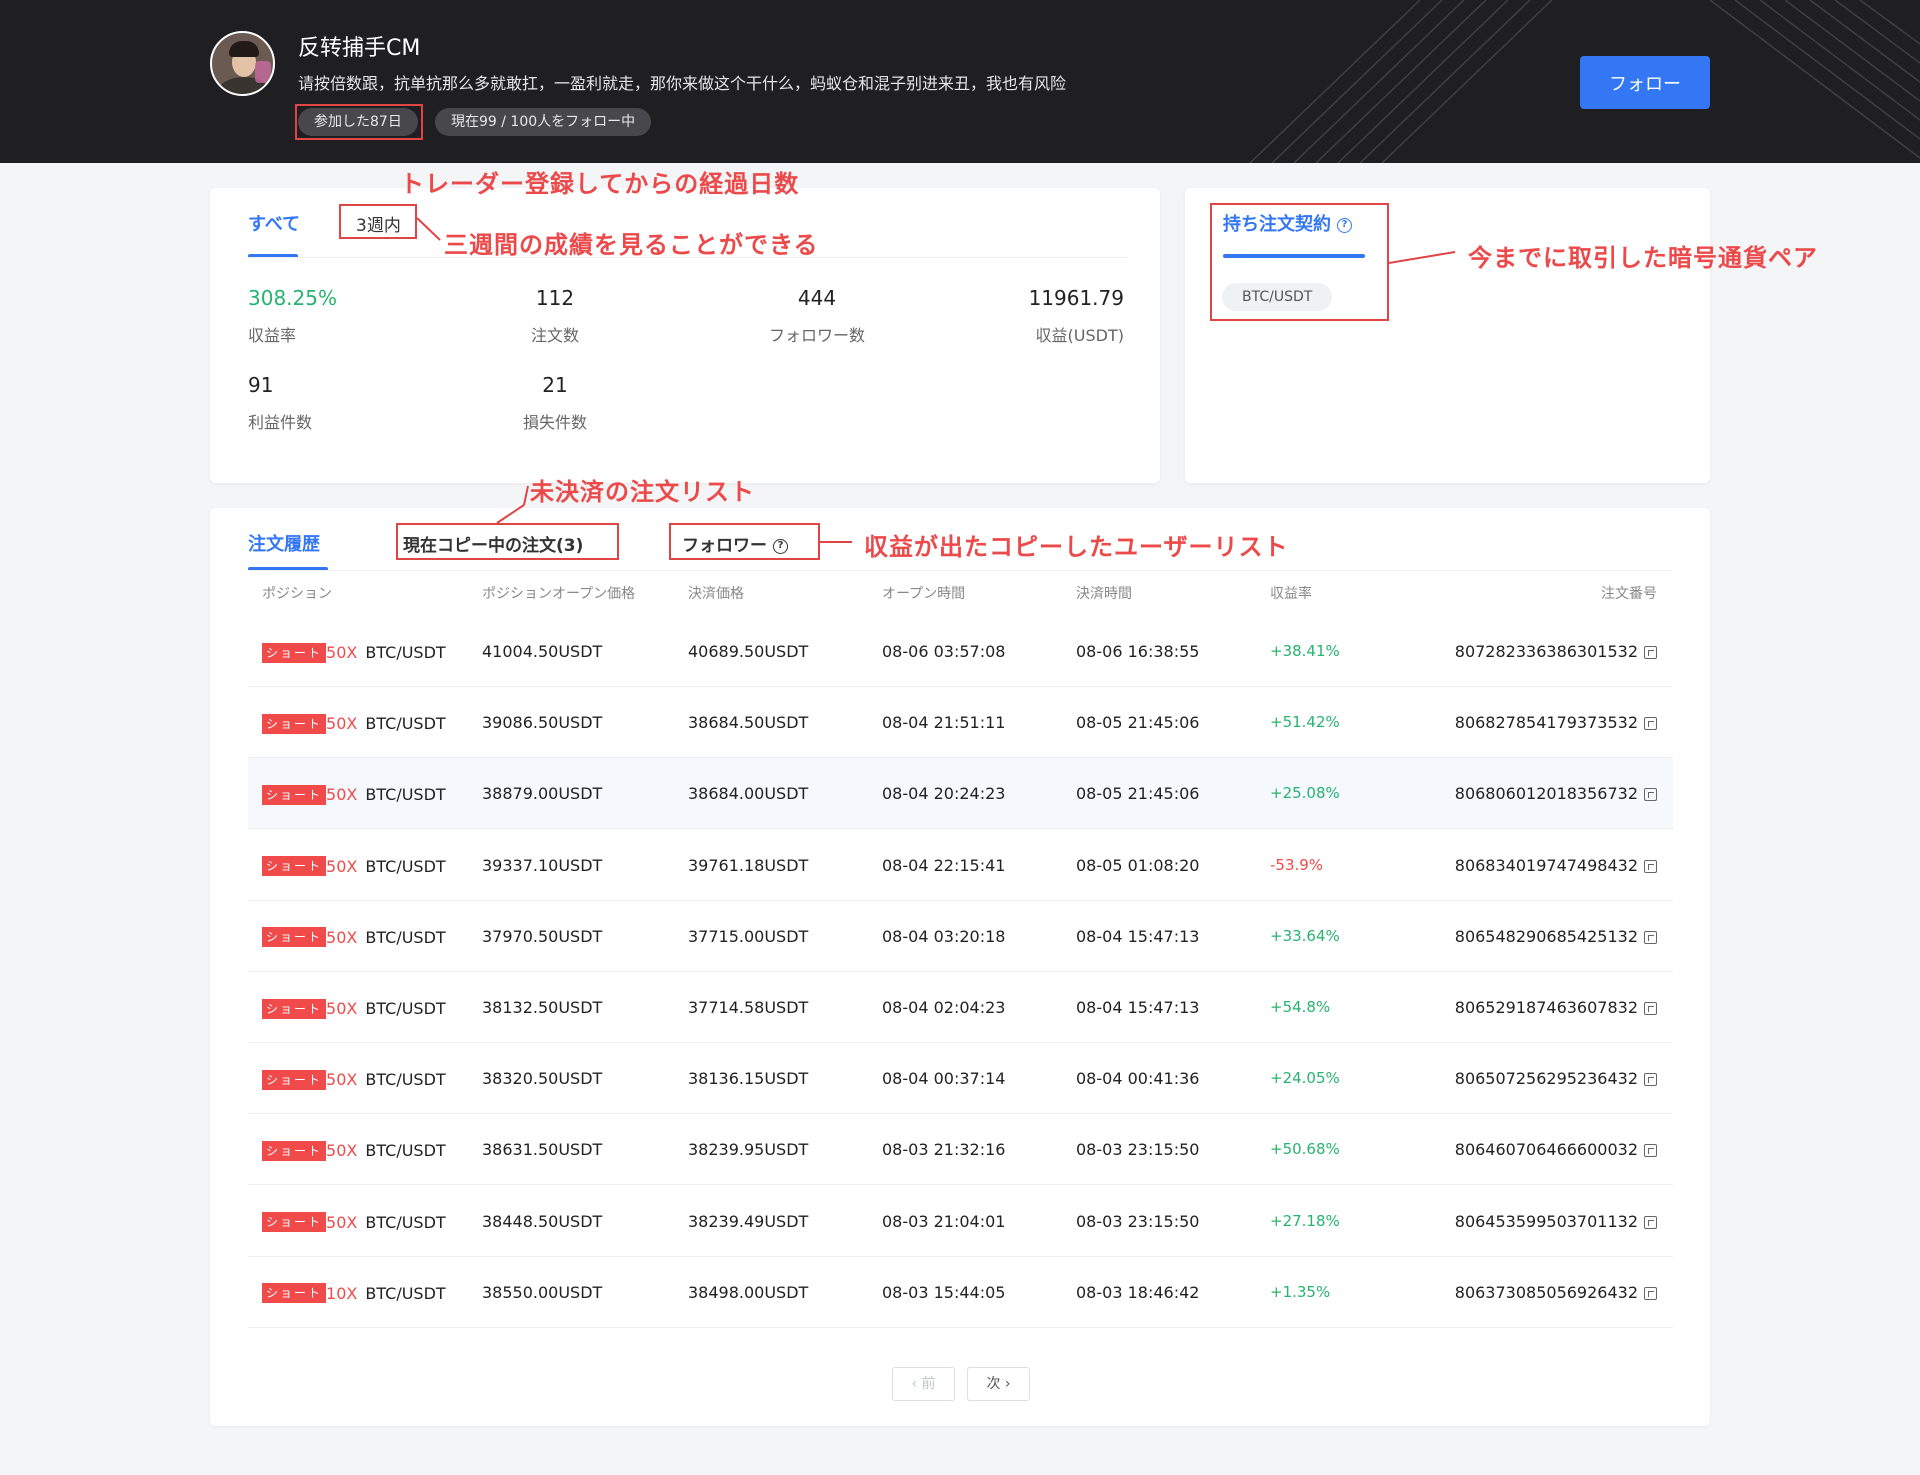 This screenshot has width=1920, height=1475. What do you see at coordinates (359, 122) in the screenshot?
I see `annotation-box-joined` at bounding box center [359, 122].